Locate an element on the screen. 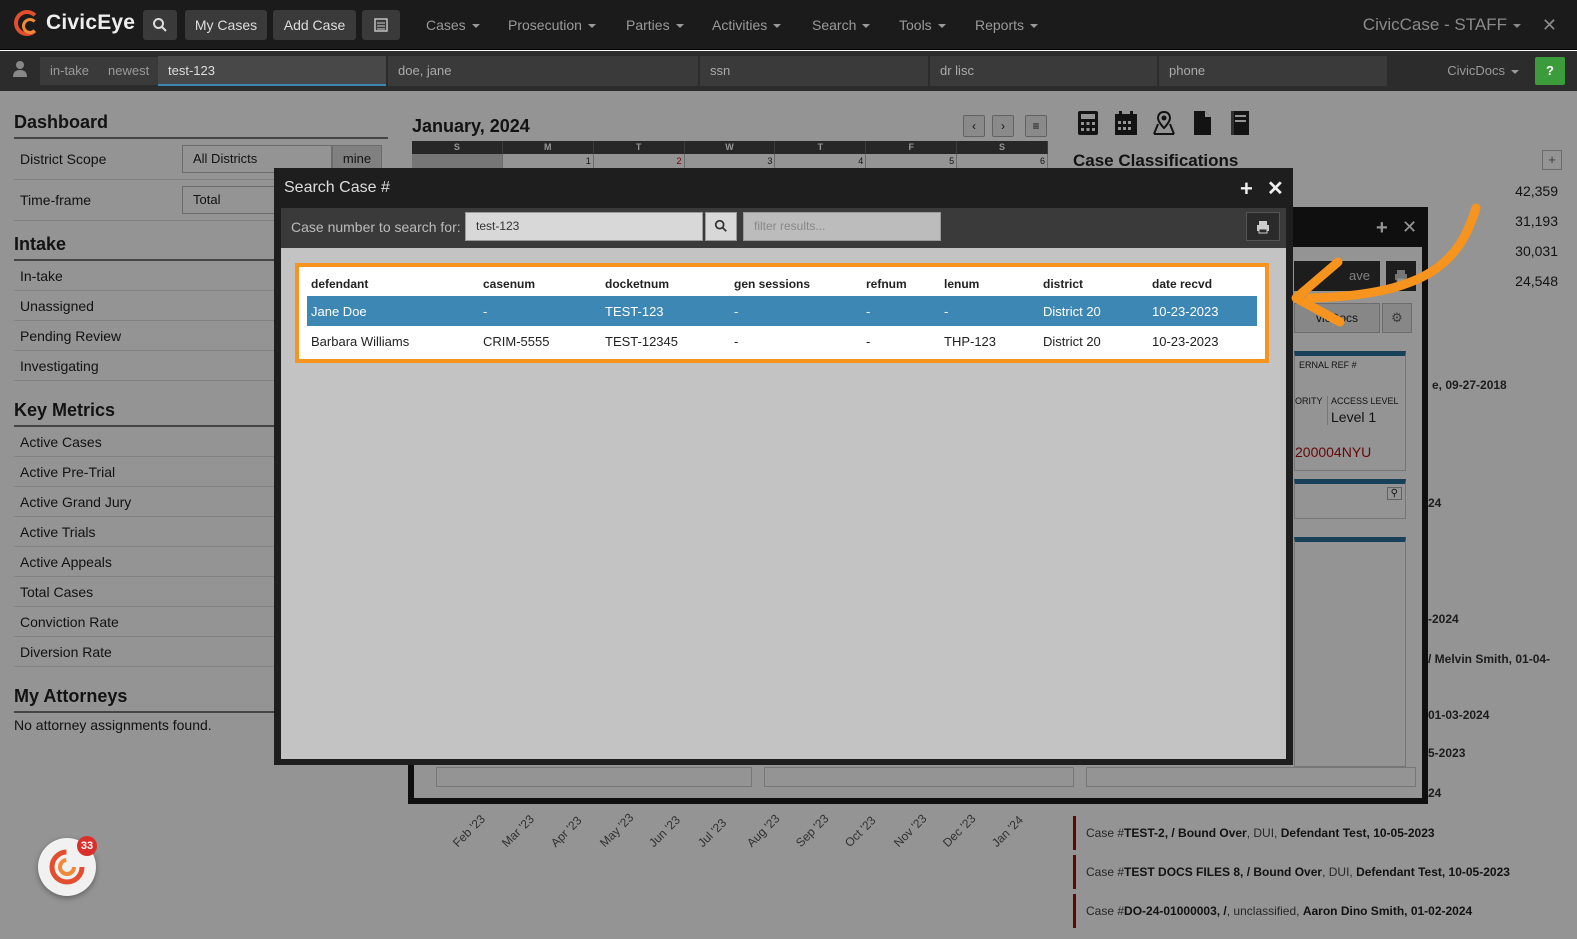 The width and height of the screenshot is (1577, 939). column-header: gen sessions is located at coordinates (796, 284).